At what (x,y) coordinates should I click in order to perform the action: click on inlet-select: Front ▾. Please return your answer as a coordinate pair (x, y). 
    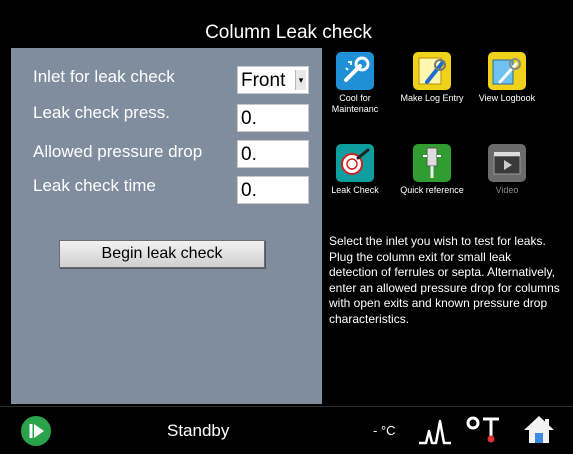
    Looking at the image, I should click on (273, 80).